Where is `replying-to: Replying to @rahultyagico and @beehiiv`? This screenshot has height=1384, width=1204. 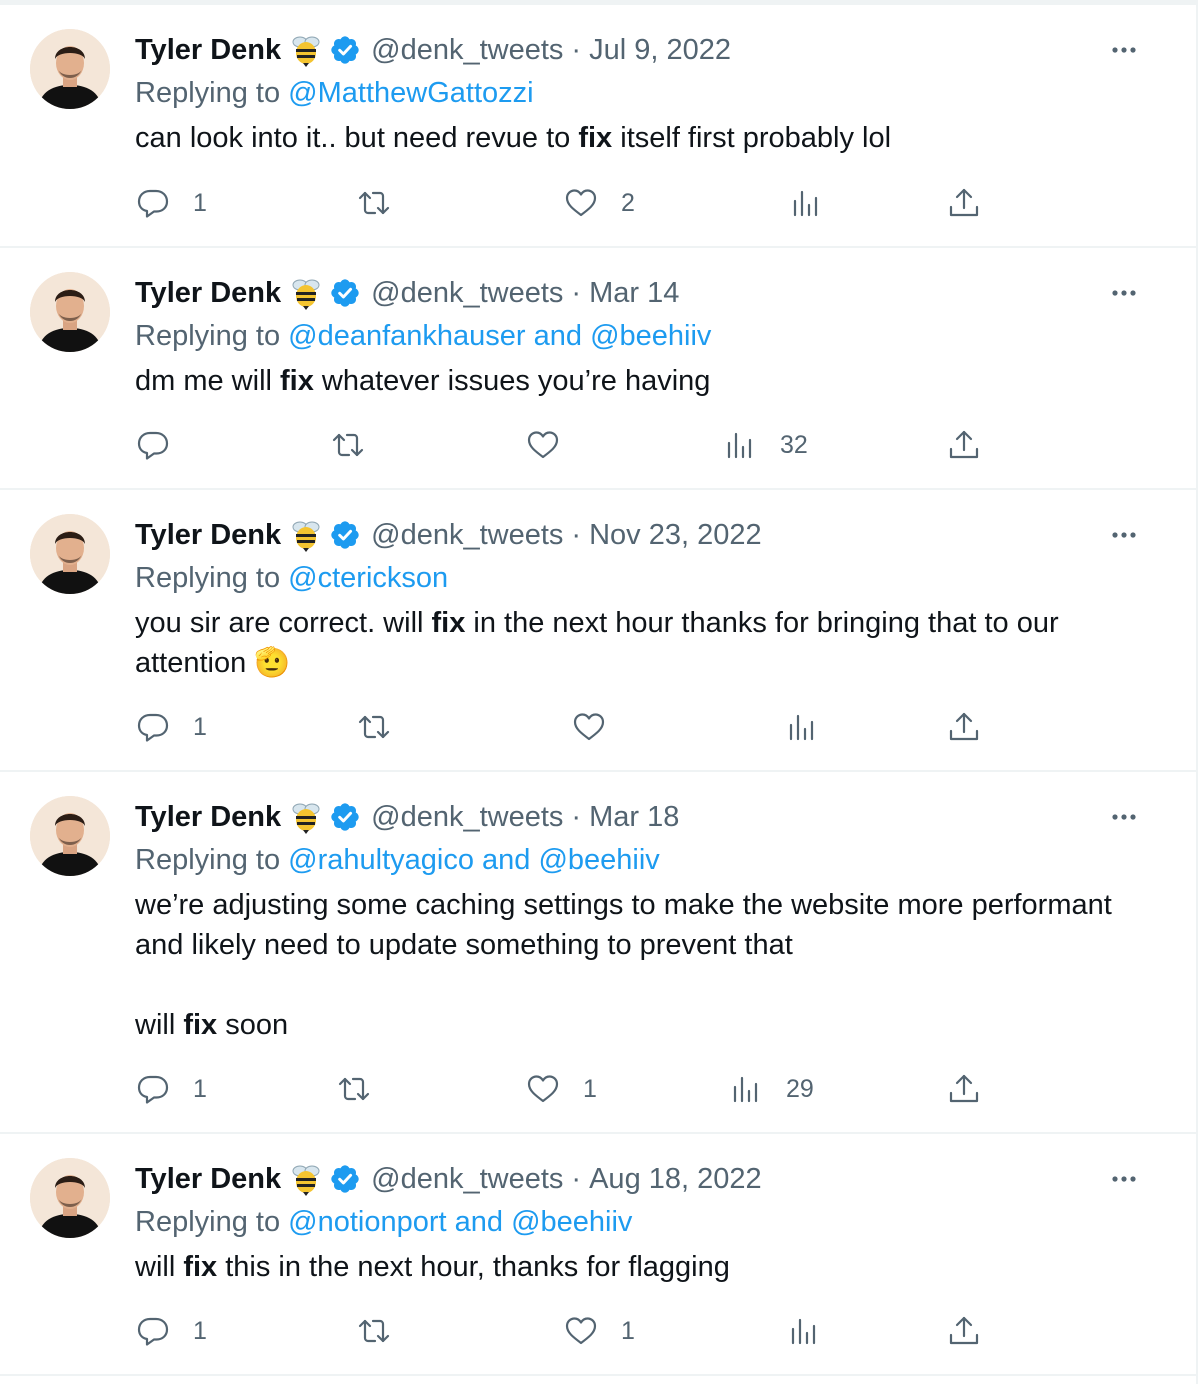 replying-to: Replying to @rahultyagico and @beehiiv is located at coordinates (397, 860).